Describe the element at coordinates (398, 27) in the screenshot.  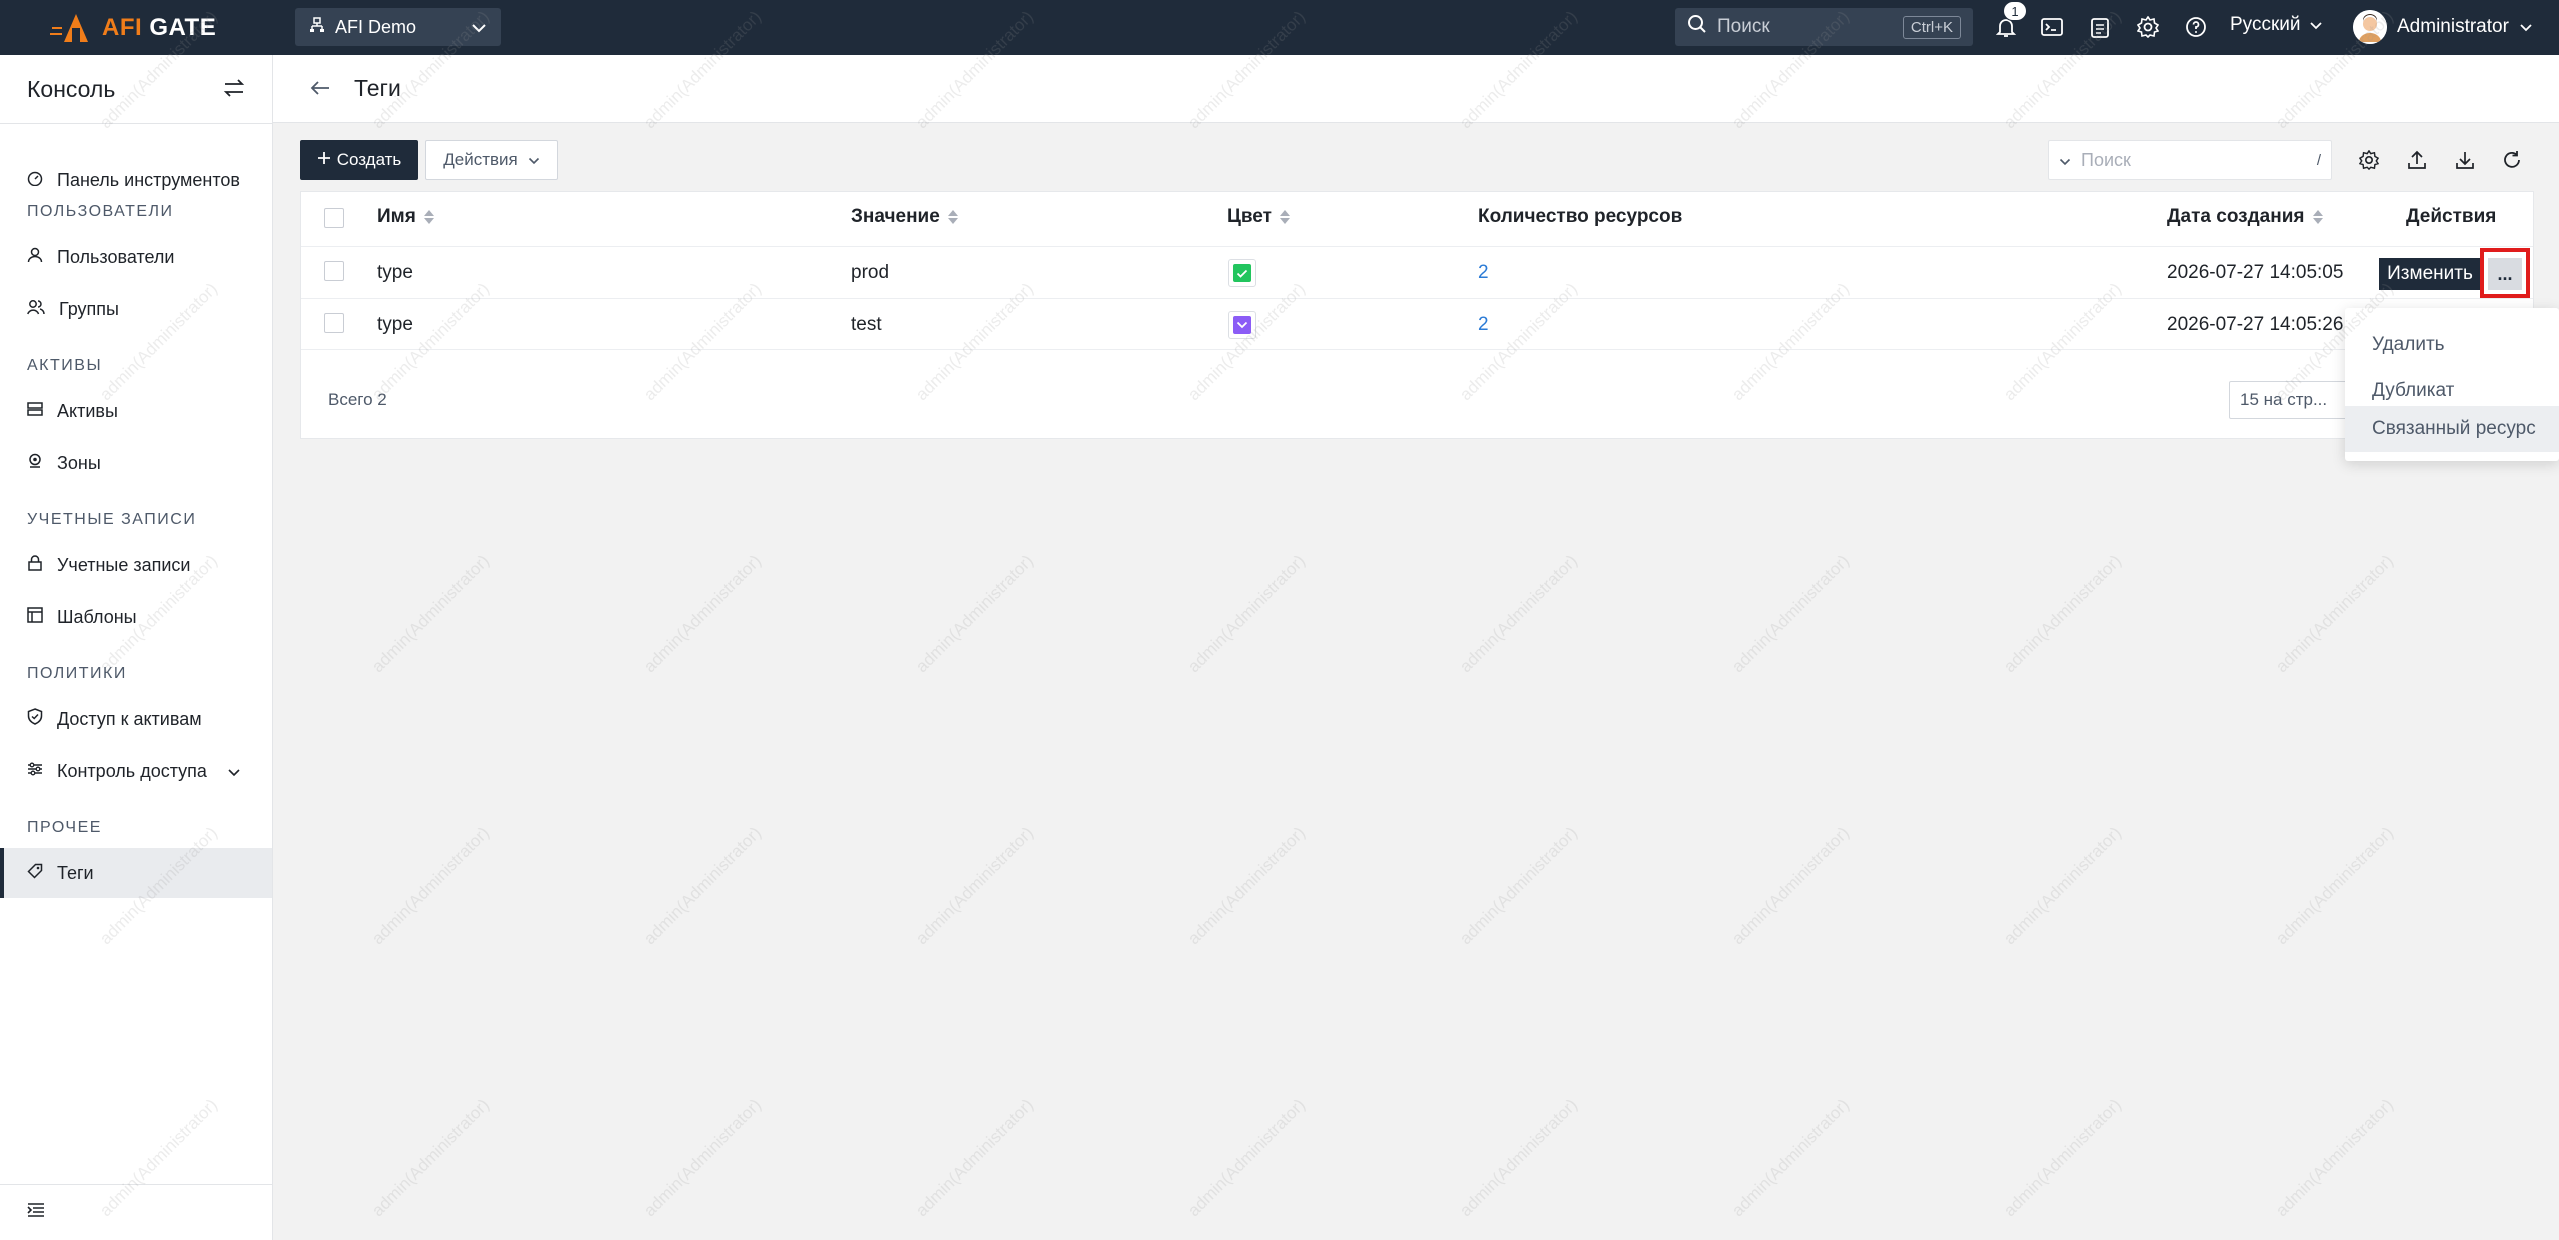
I see `organization-selector: AFI Demo` at that location.